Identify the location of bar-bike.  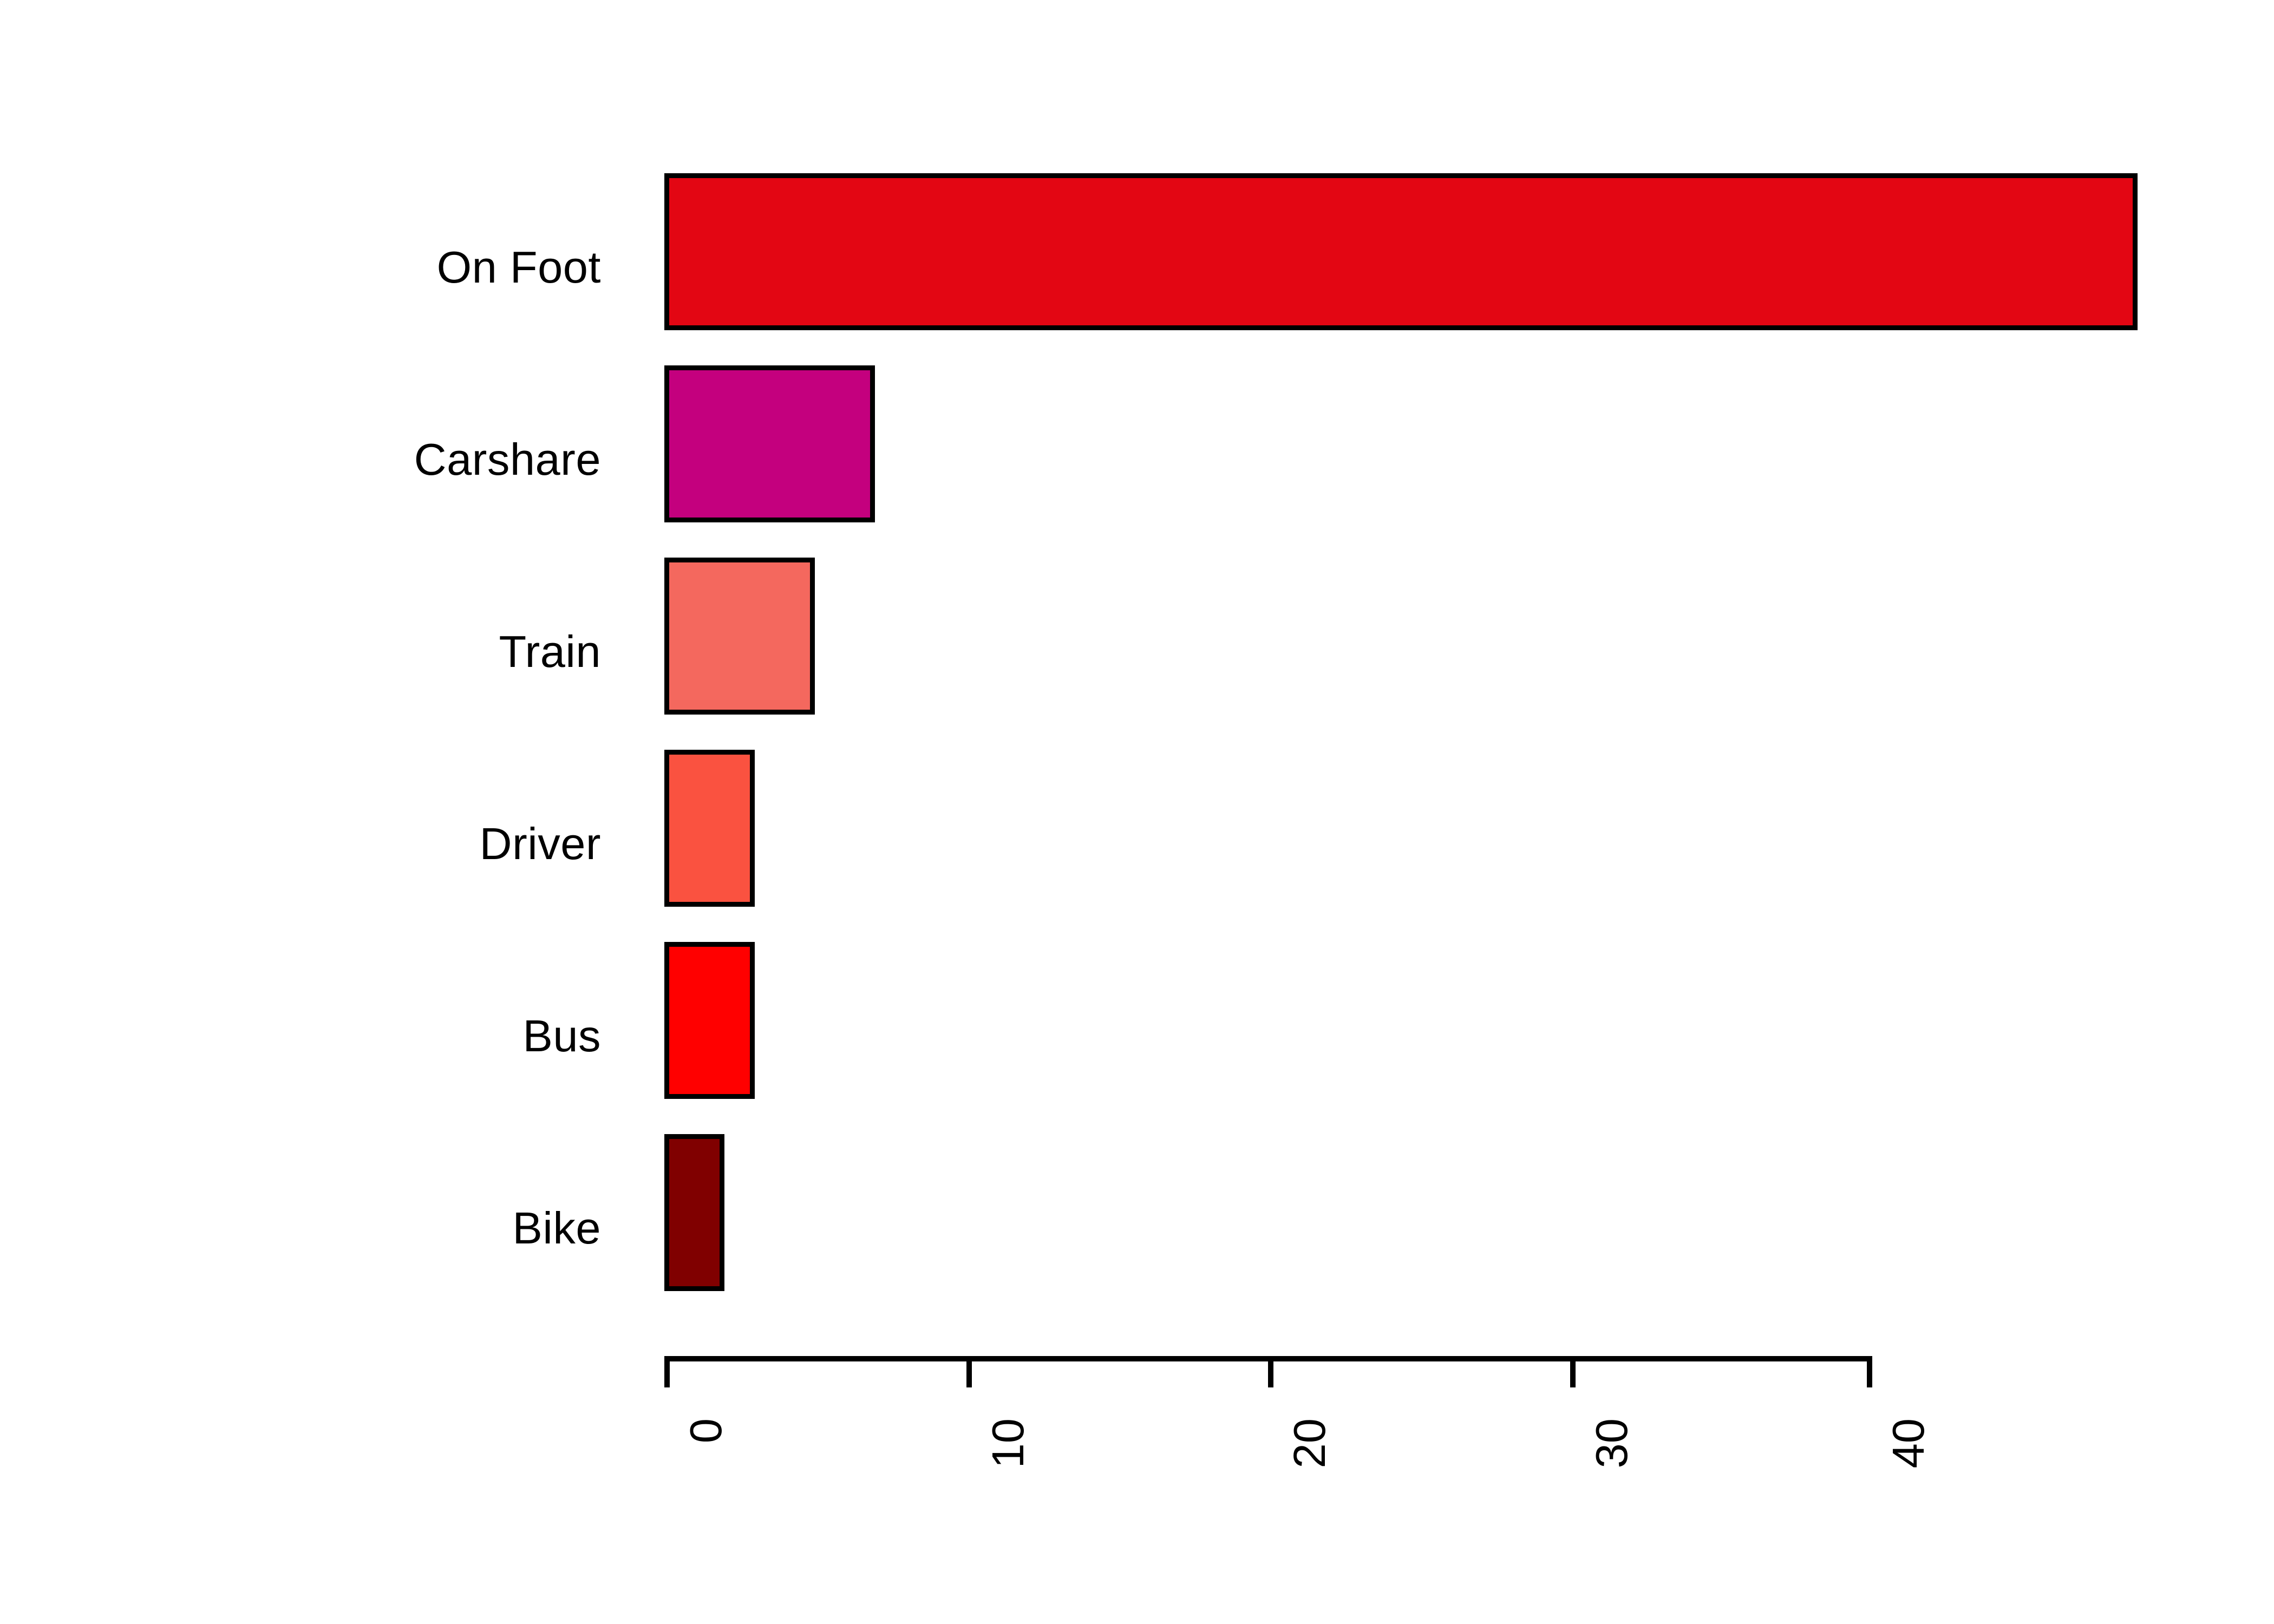
(694, 1212).